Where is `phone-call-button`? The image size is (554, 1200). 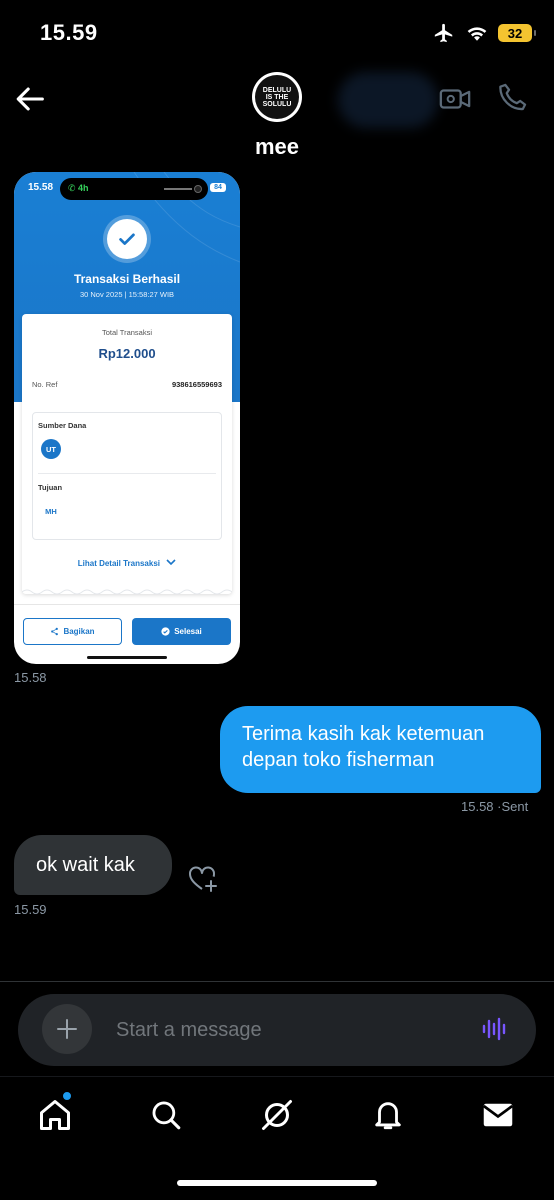
phone-call-button is located at coordinates (513, 97).